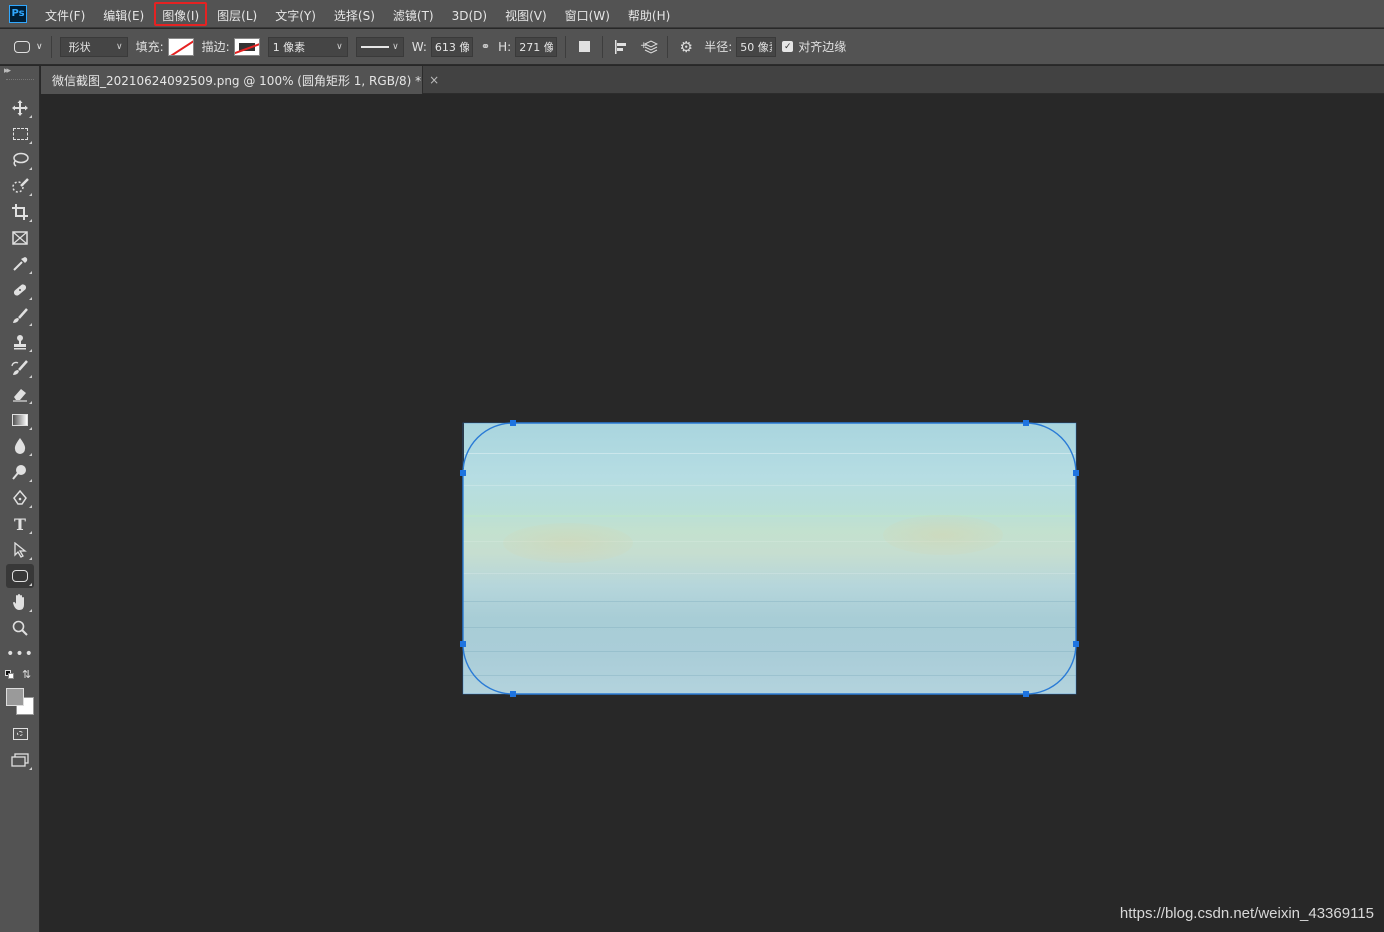 This screenshot has height=932, width=1384. I want to click on dodge-tool, so click(20, 472).